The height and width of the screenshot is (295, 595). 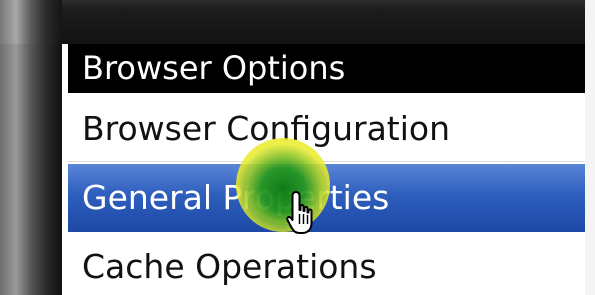 I want to click on device-bezel-left, so click(x=31, y=147).